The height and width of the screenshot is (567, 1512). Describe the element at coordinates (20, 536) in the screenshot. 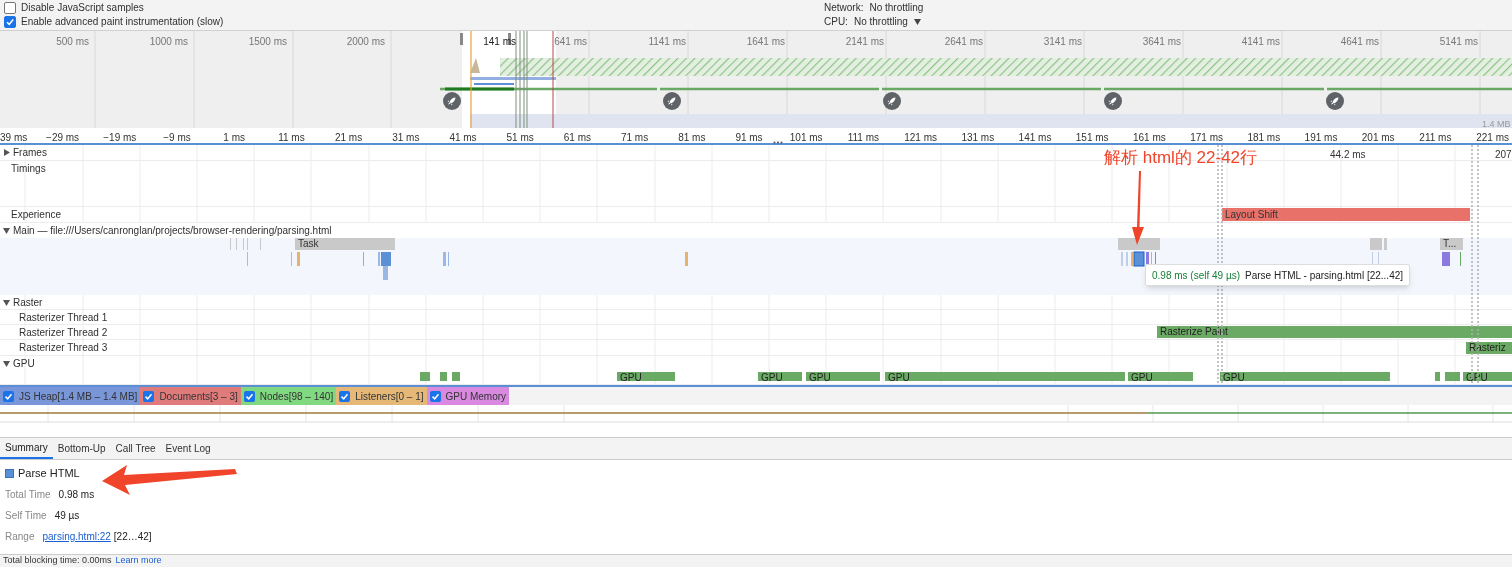

I see `field-label: Range` at that location.